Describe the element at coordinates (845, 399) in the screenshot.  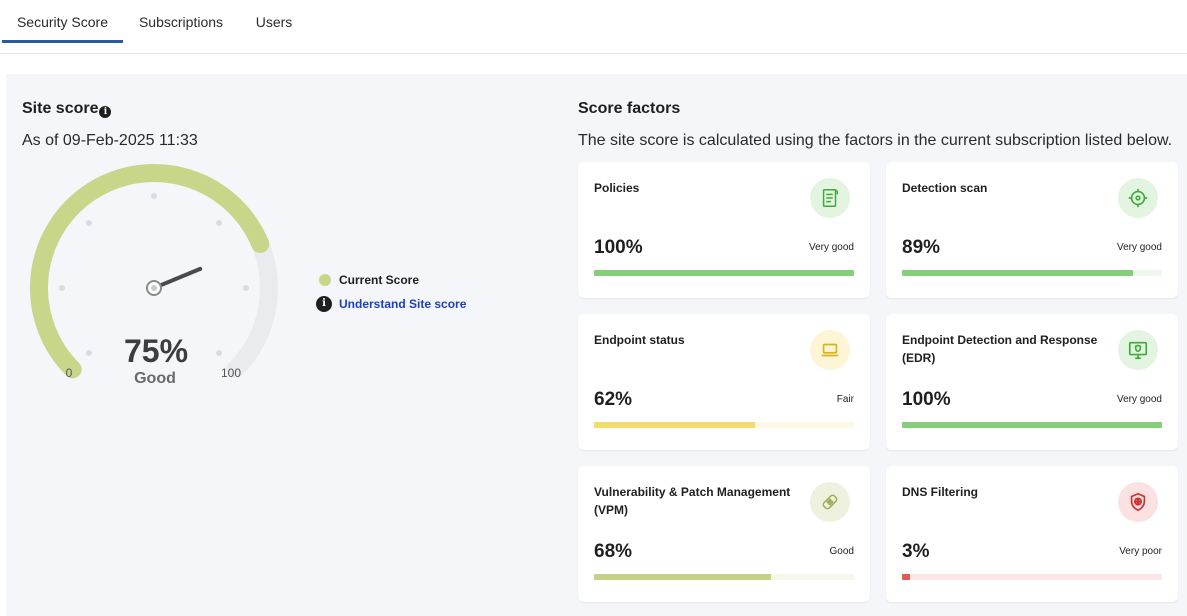
I see `factor-rating: Fair` at that location.